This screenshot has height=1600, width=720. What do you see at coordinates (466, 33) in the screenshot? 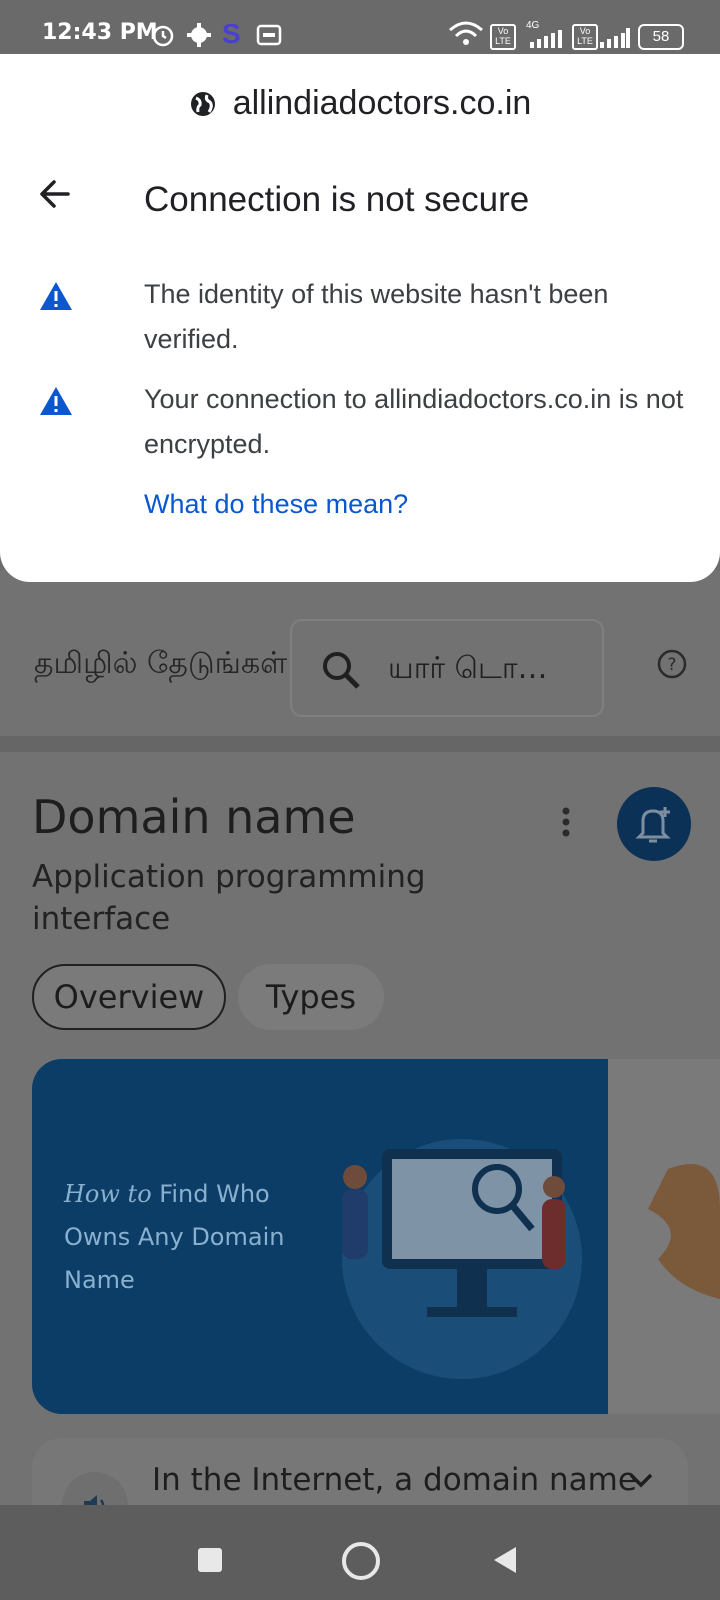
I see `wifi-icon` at bounding box center [466, 33].